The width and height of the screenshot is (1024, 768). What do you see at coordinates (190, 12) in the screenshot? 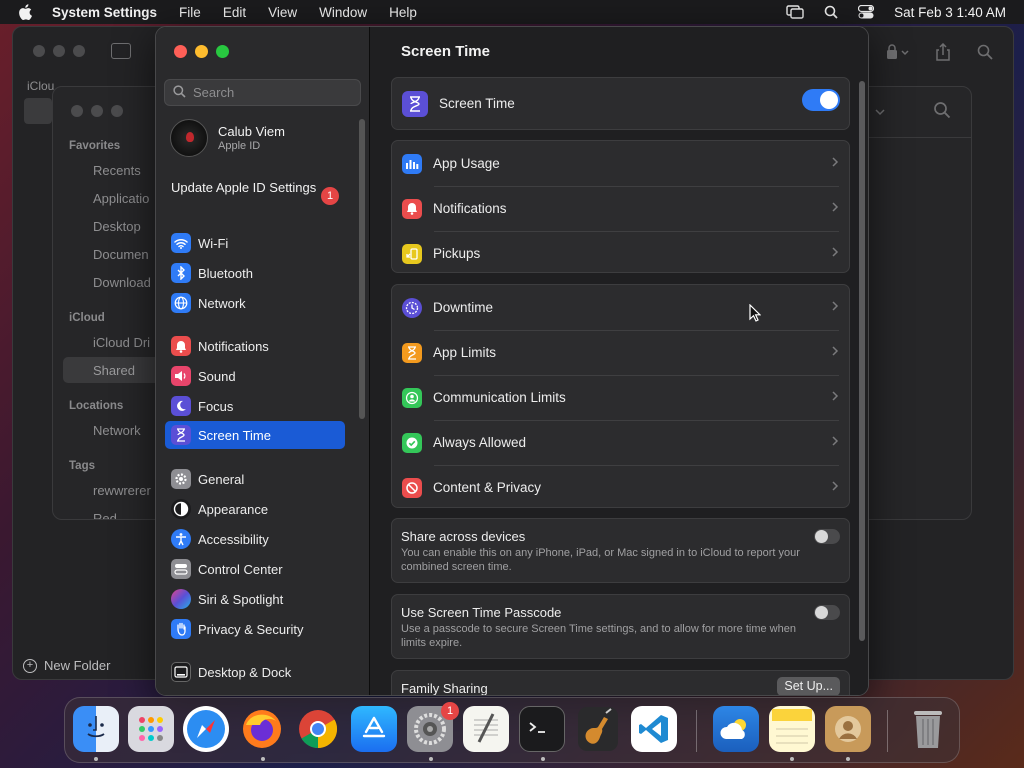
I see `menu-file: File` at bounding box center [190, 12].